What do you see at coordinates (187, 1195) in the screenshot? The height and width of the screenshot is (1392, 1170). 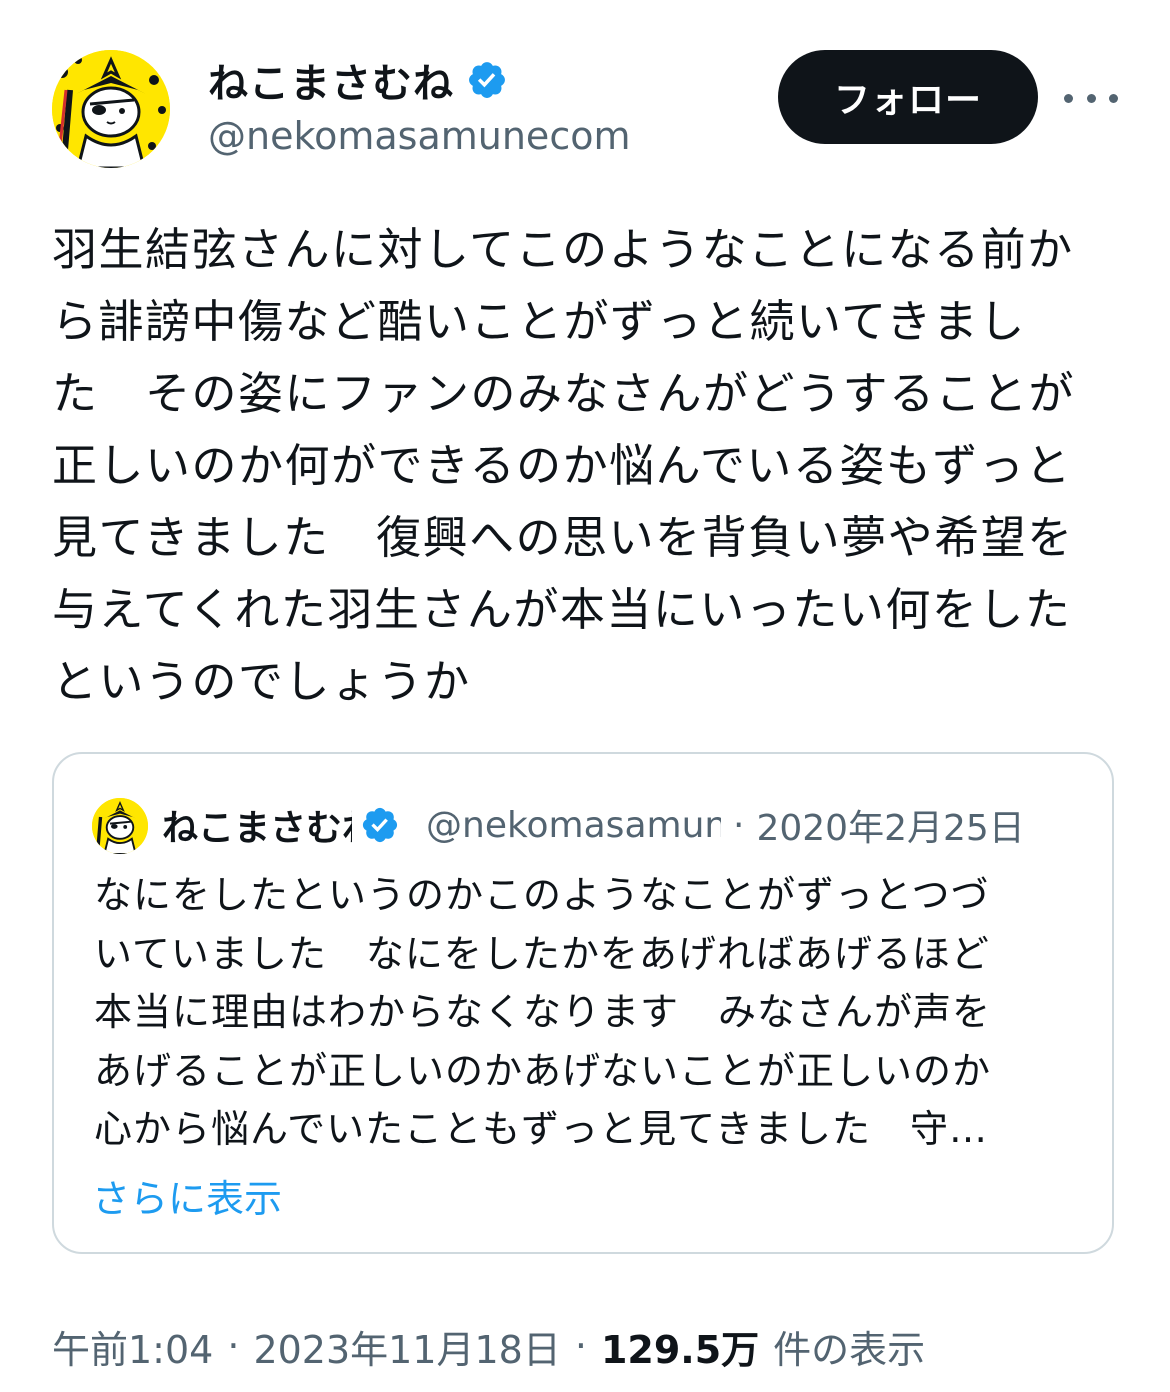 I see `show-more-link: さらに表示` at bounding box center [187, 1195].